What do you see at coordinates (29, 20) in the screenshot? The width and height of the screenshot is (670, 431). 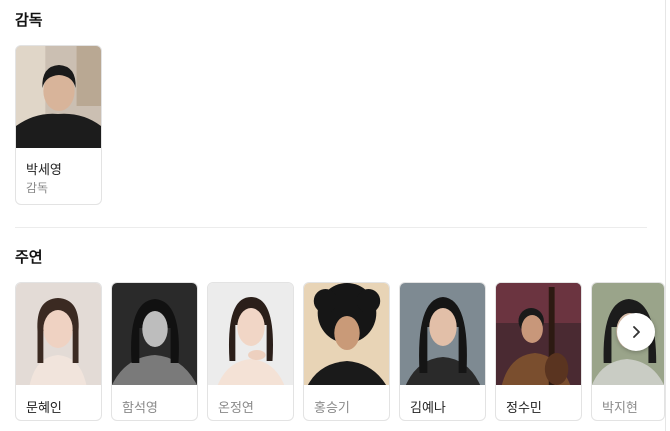 I see `director-section-title: 감독` at bounding box center [29, 20].